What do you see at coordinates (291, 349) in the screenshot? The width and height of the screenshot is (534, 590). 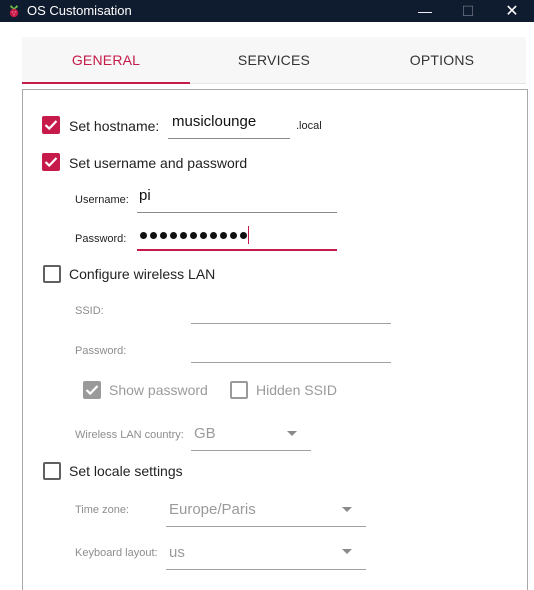 I see `wlan-password-input` at bounding box center [291, 349].